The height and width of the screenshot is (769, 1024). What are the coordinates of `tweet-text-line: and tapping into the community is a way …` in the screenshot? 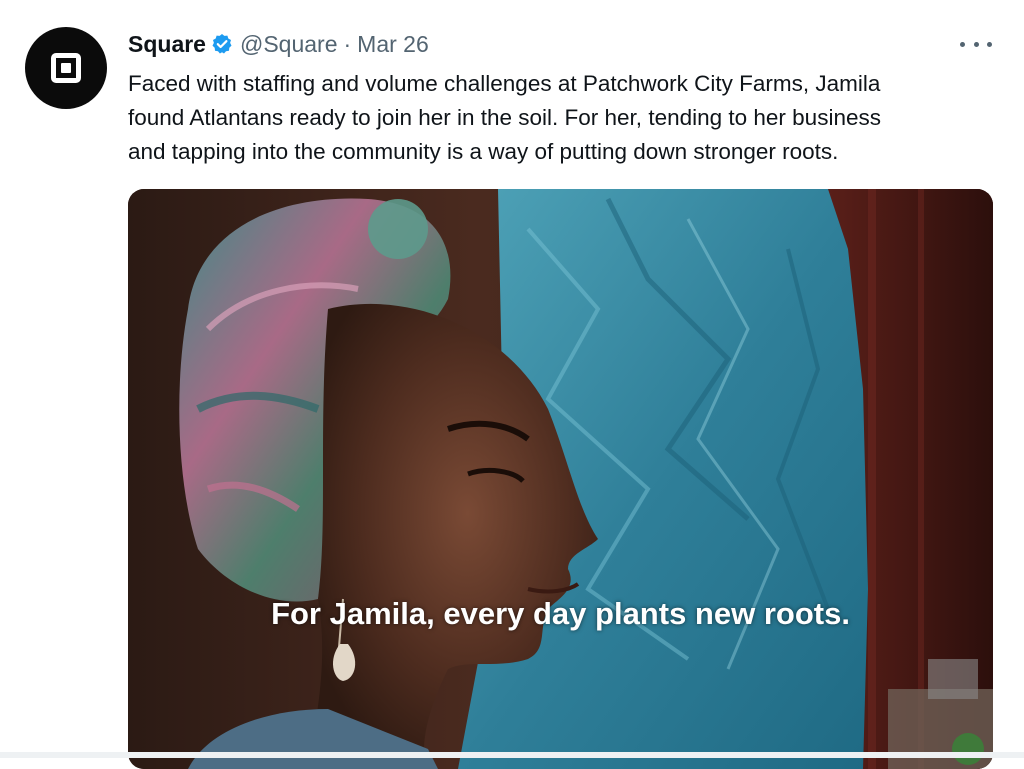 It's located at (483, 151).